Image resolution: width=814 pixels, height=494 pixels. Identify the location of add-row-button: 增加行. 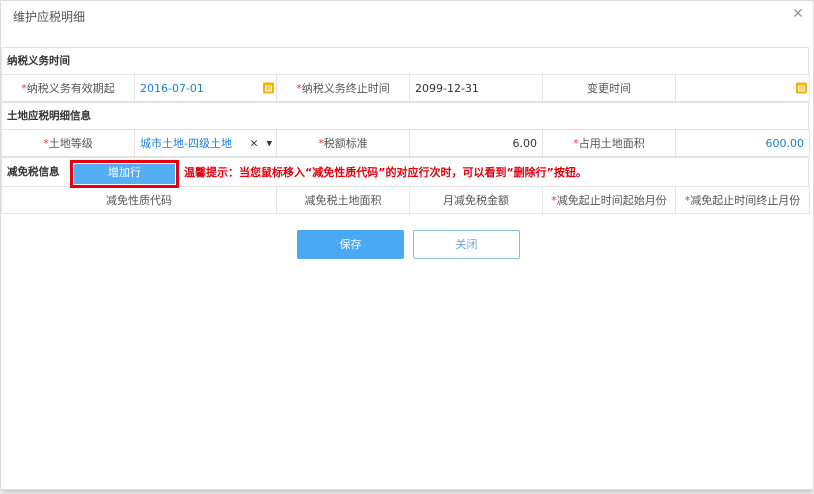
(124, 174).